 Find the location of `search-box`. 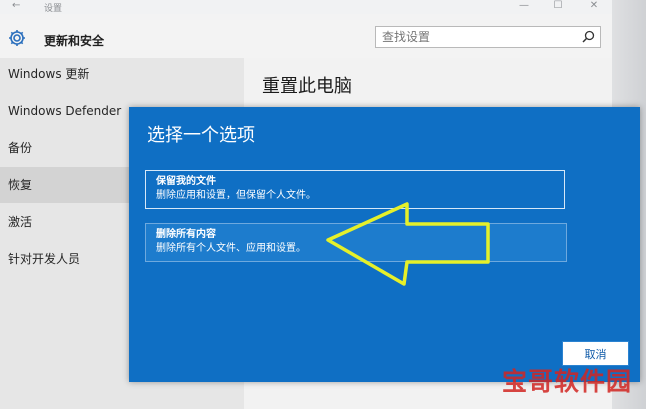

search-box is located at coordinates (488, 37).